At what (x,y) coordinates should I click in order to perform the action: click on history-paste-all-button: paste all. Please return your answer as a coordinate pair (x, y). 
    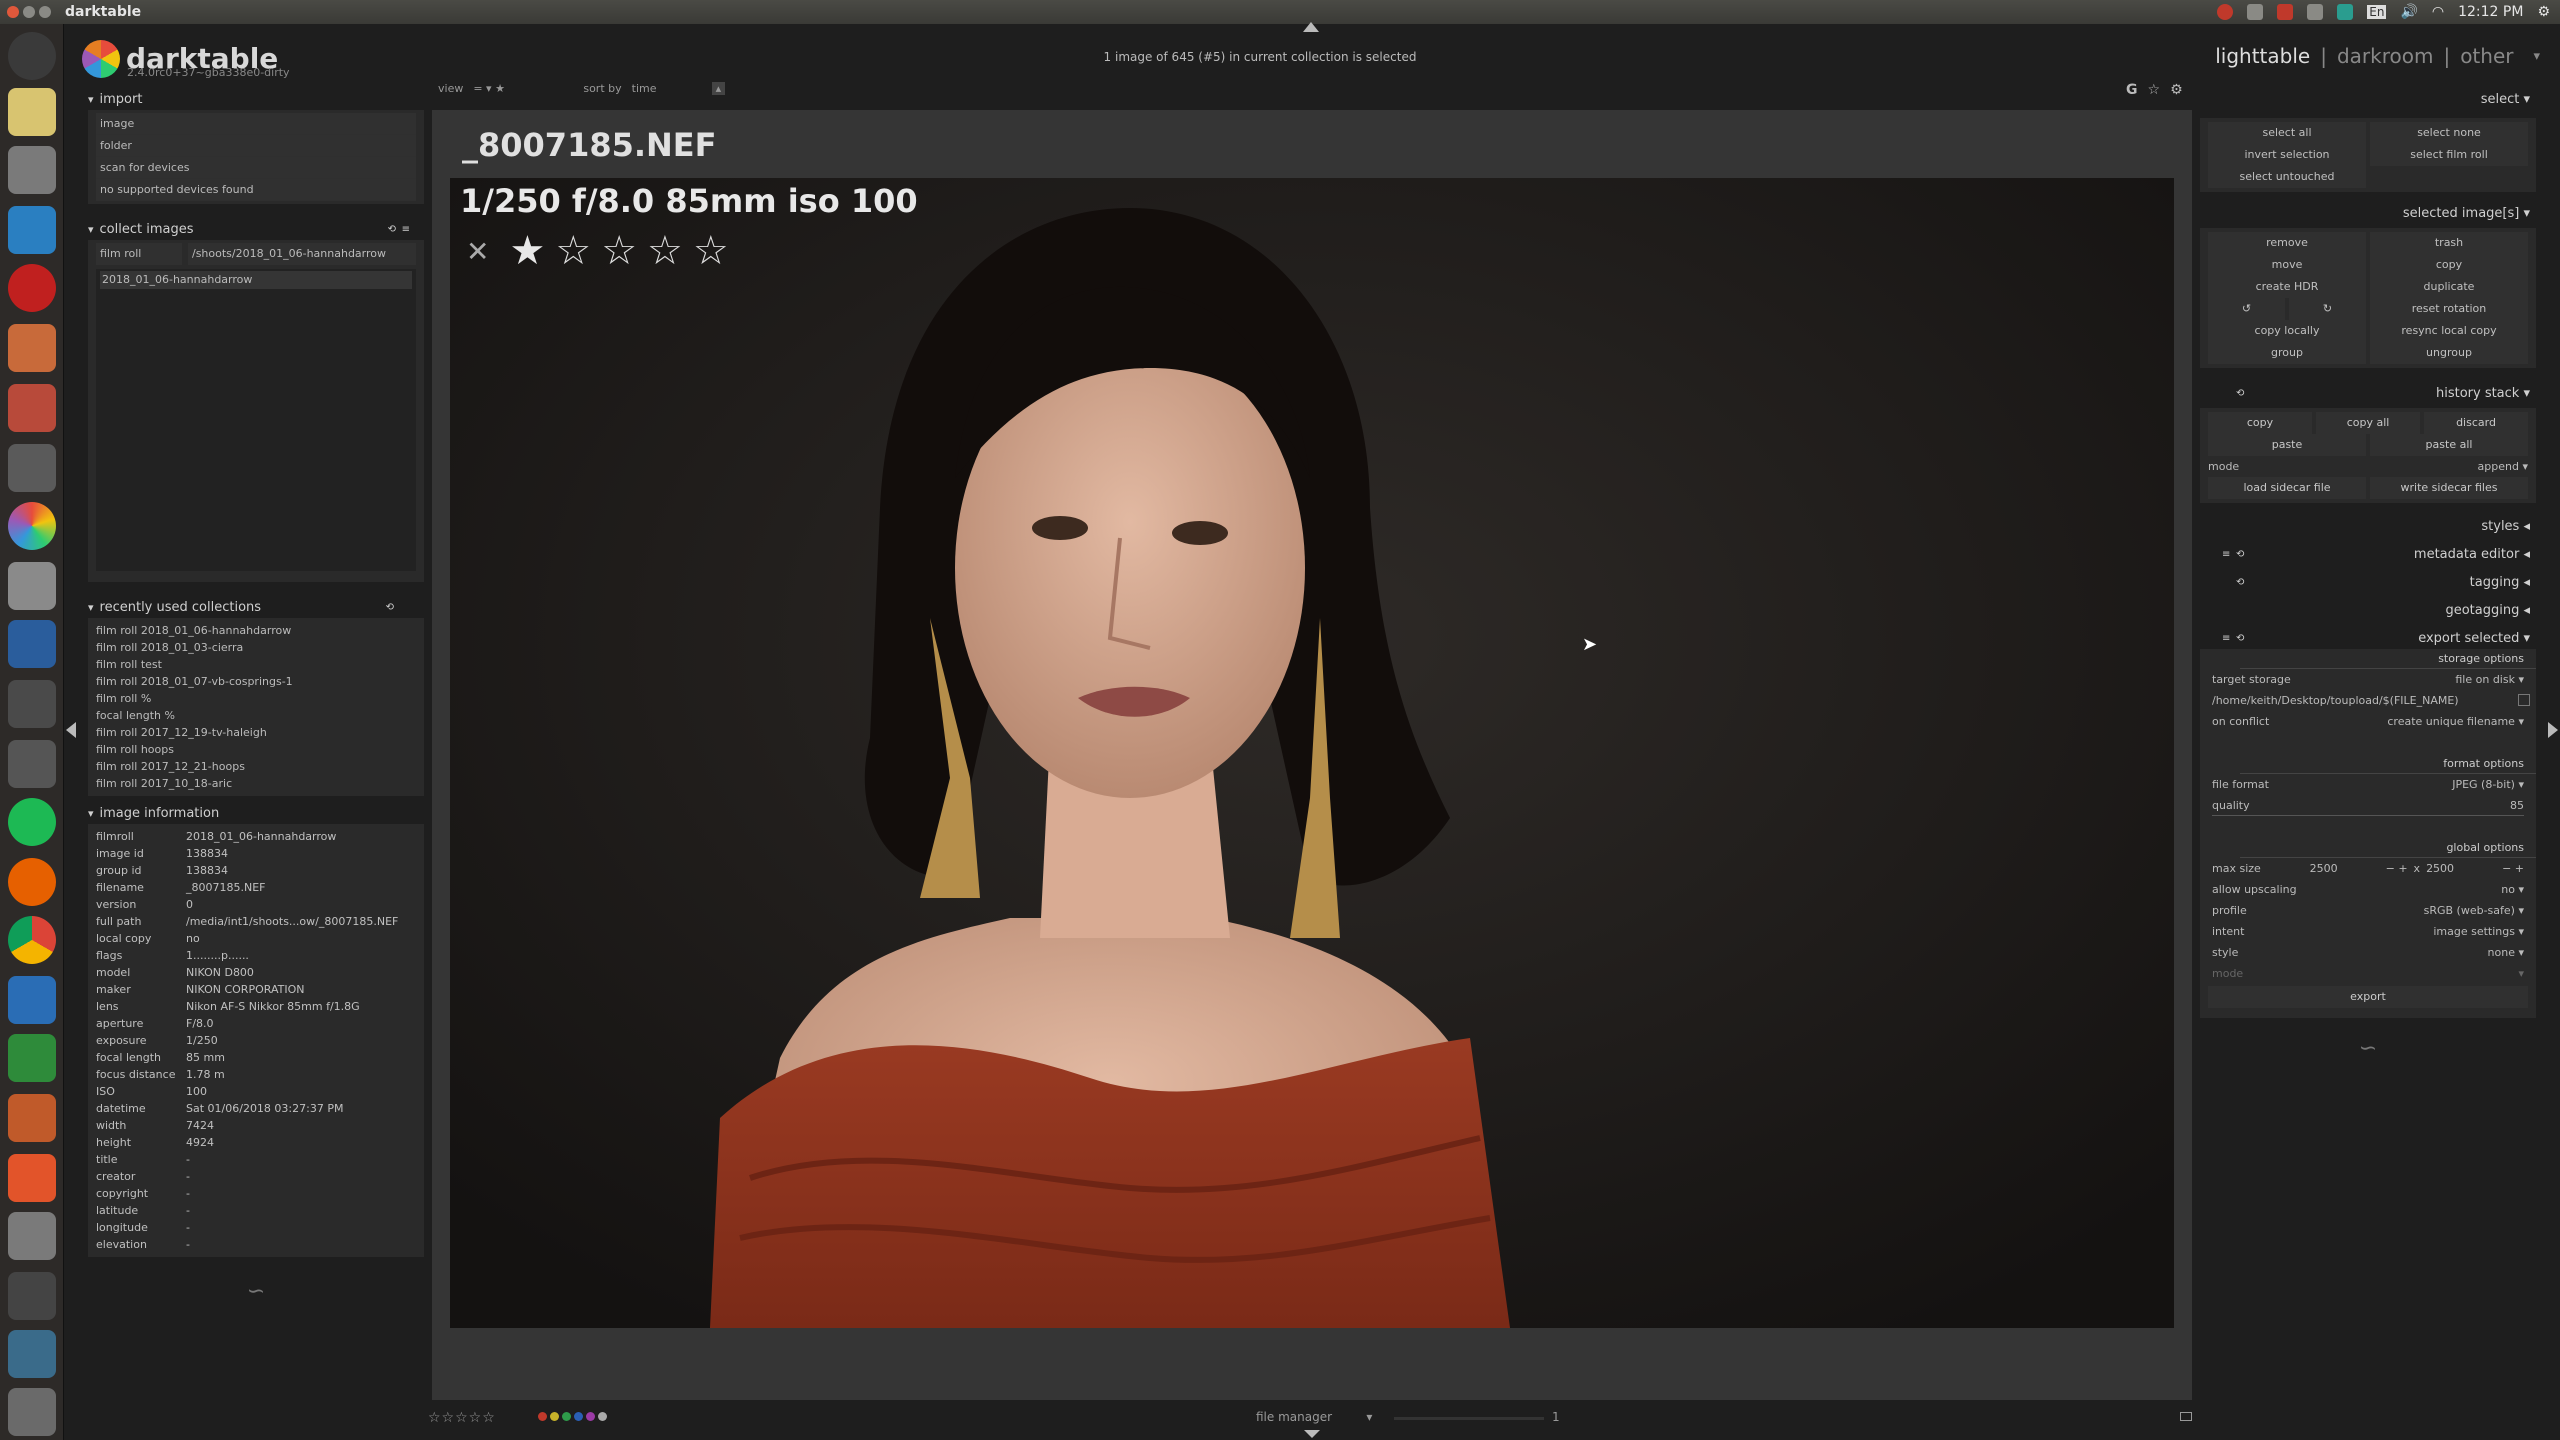
    Looking at the image, I should click on (2449, 445).